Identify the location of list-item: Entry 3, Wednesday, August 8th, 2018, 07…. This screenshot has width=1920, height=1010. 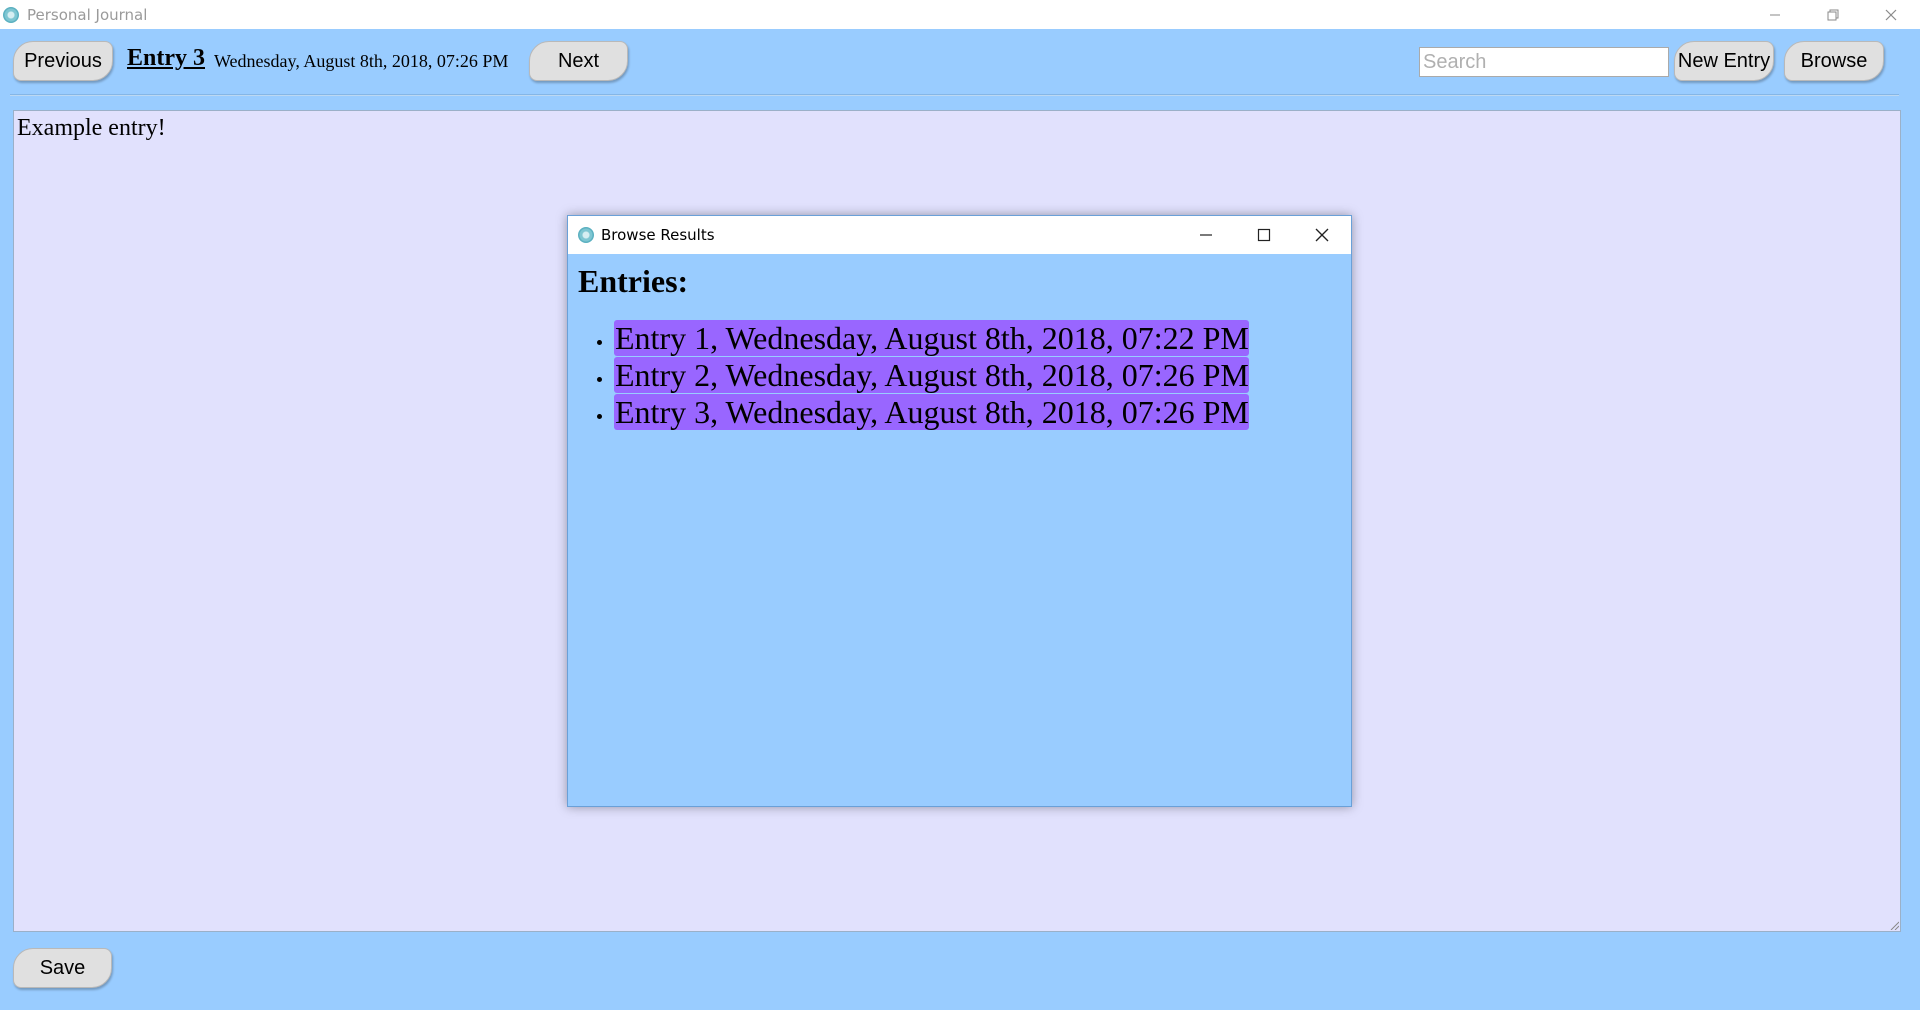
(974, 411).